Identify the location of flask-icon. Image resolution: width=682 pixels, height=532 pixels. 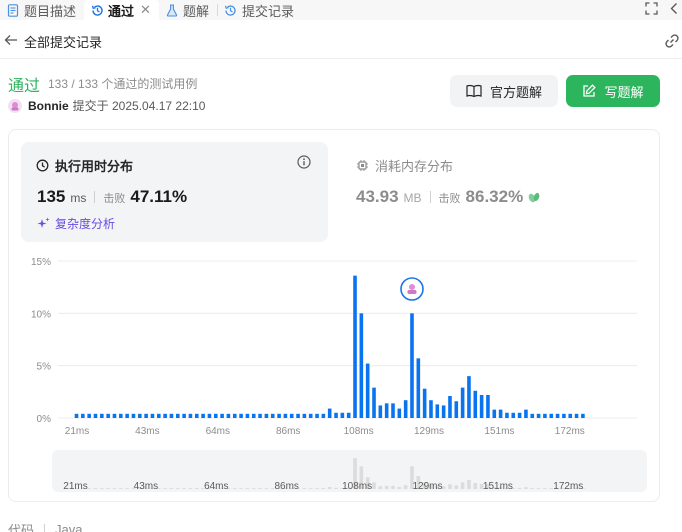
(172, 10).